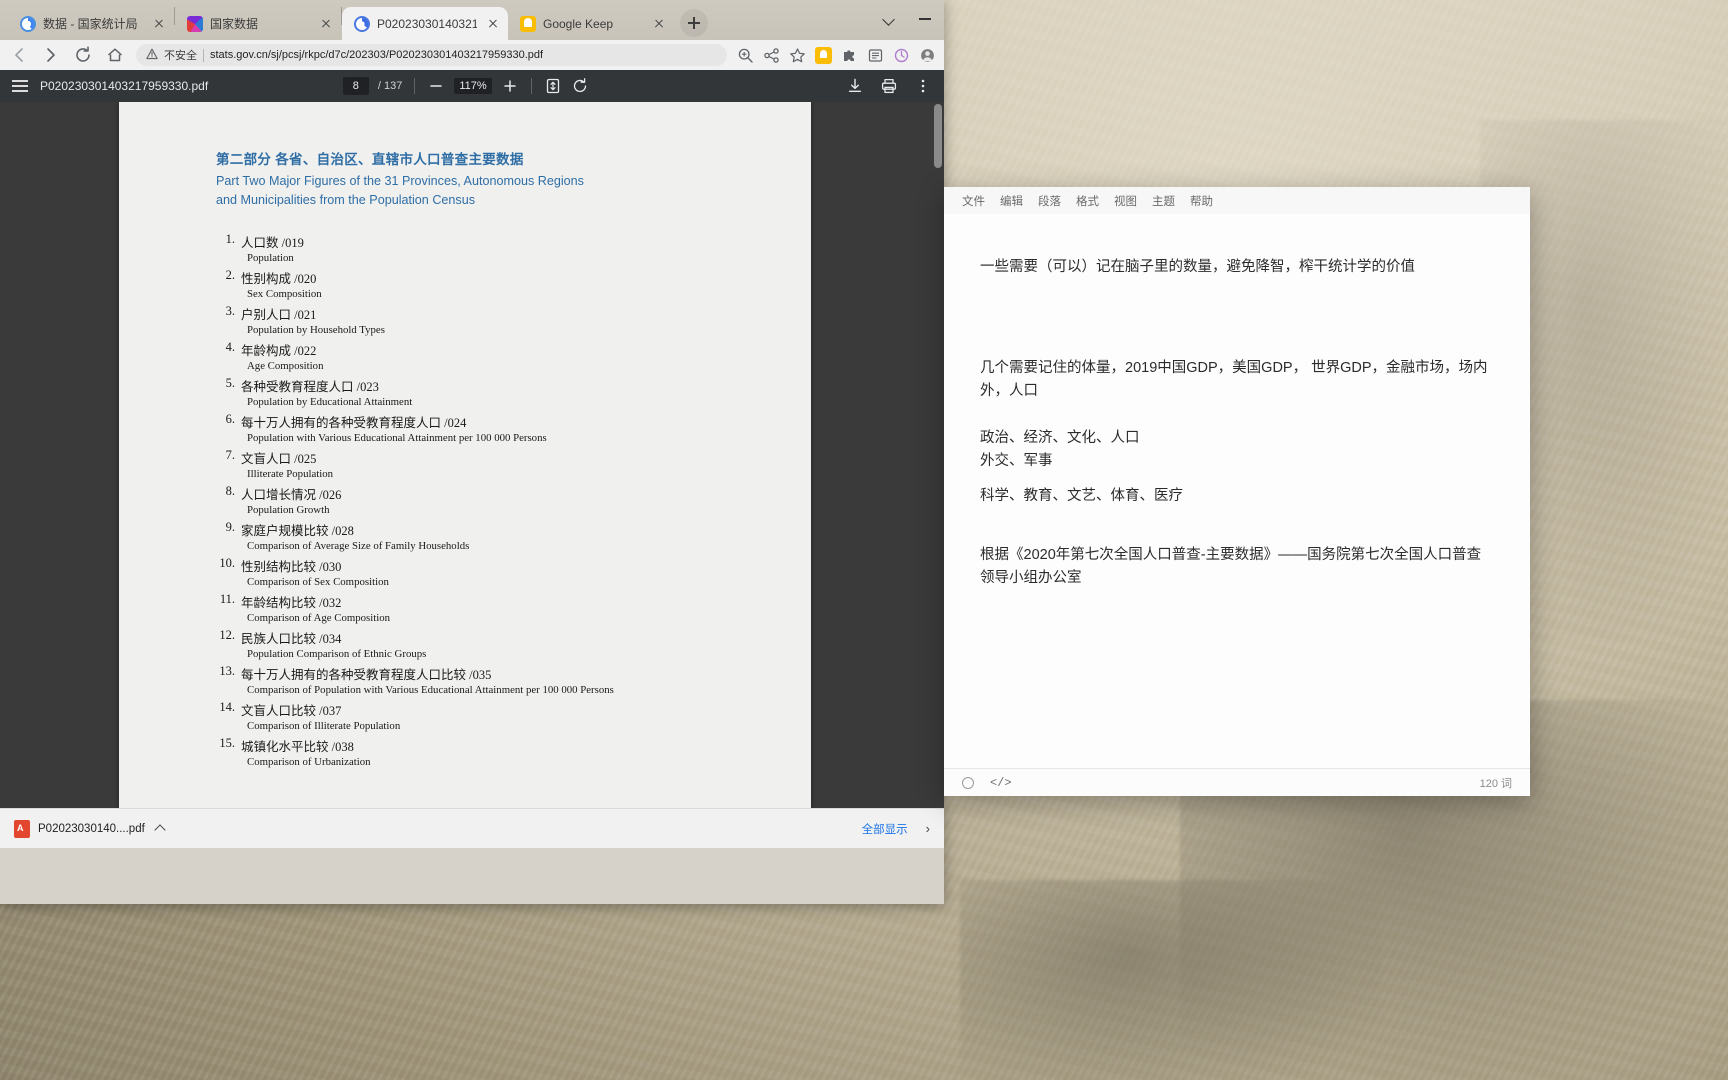 This screenshot has width=1728, height=1080. What do you see at coordinates (234, 23) in the screenshot?
I see `tab-title: 国家数据` at bounding box center [234, 23].